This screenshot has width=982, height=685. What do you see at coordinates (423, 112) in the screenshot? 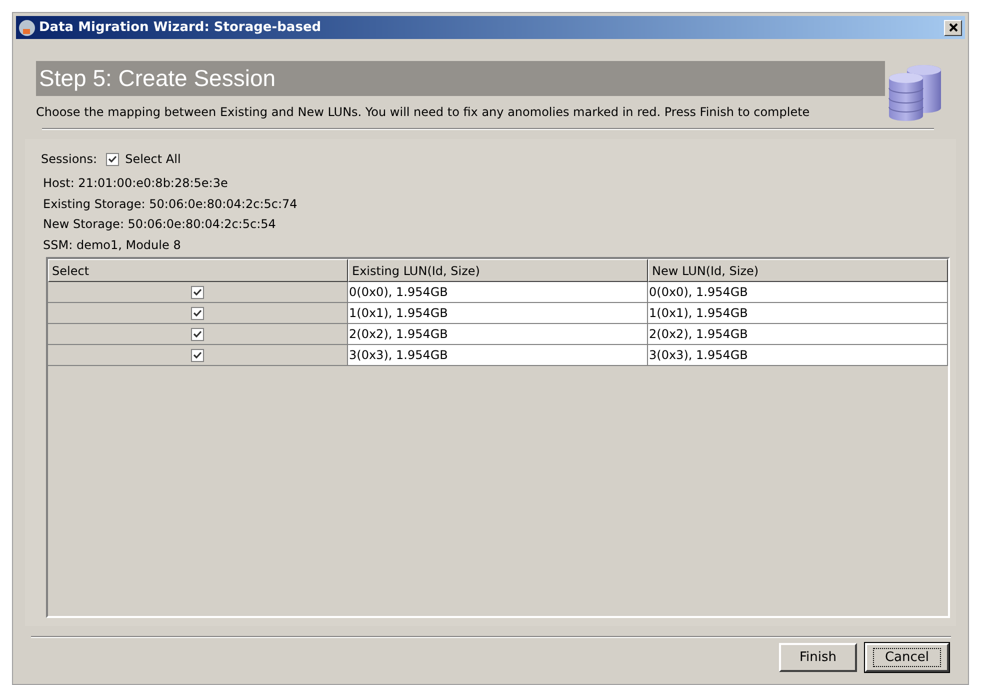
I see `step-description: Choose the mapping between Existing and New LUNs. You will need to fix any anomolies marked in red. Press Finish to complete` at bounding box center [423, 112].